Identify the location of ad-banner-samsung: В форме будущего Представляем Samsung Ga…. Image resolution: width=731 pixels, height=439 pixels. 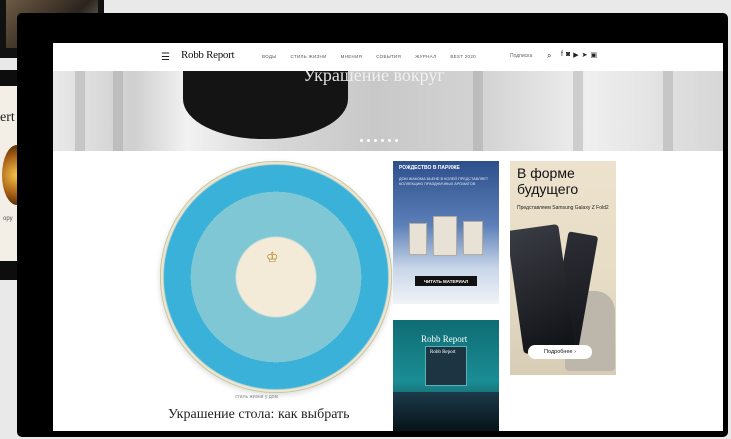
(563, 268).